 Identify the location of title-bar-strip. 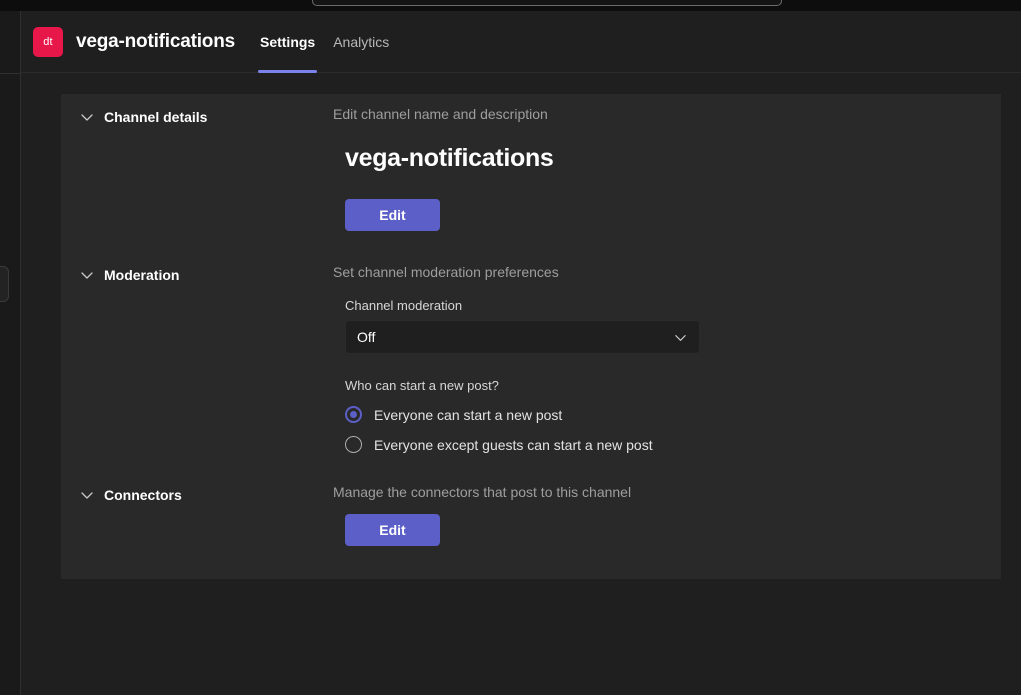
(510, 5).